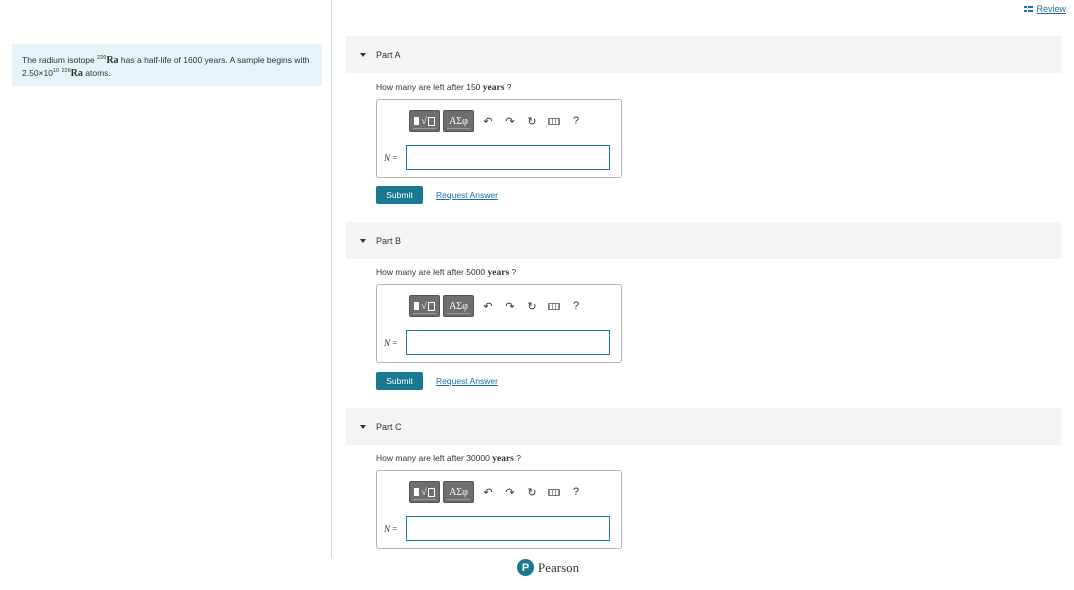 This screenshot has width=1074, height=590. What do you see at coordinates (434, 458) in the screenshot?
I see `question-prefix: How many are left after 30000` at bounding box center [434, 458].